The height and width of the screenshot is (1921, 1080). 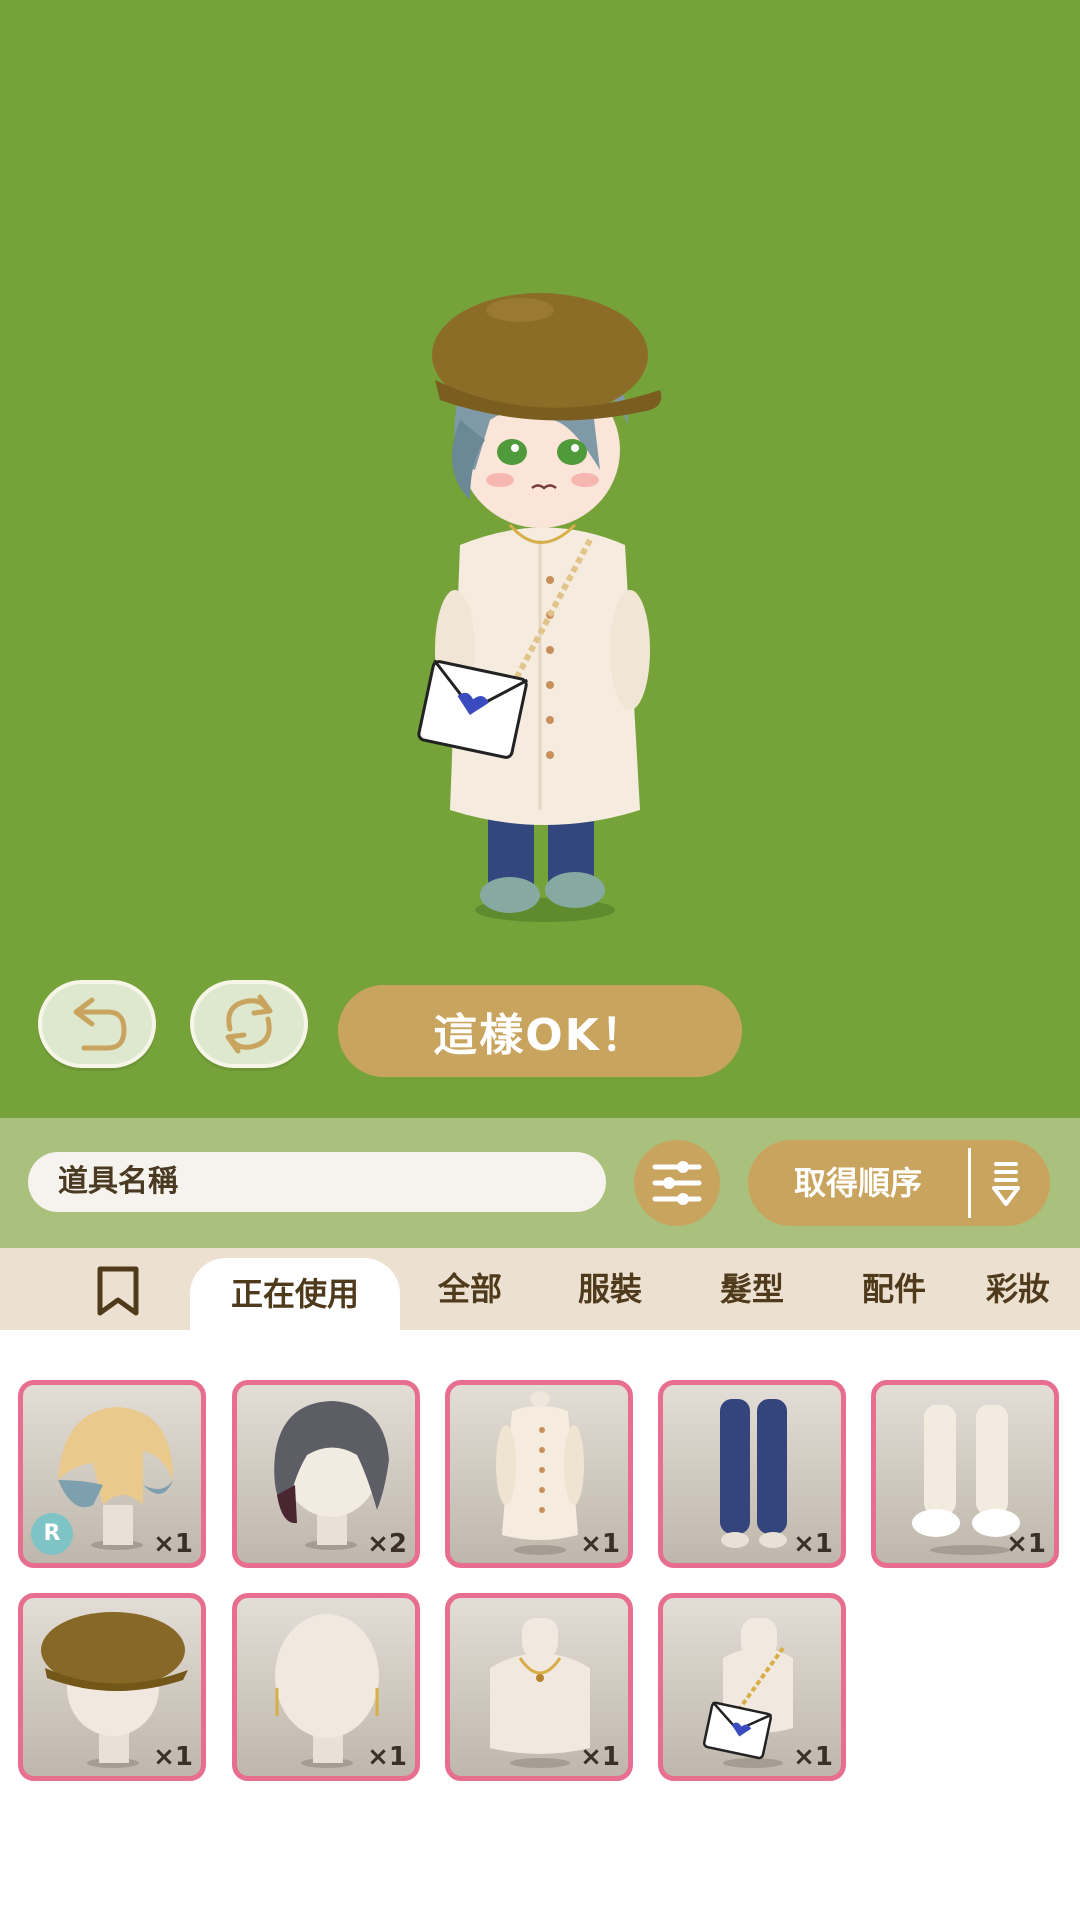 I want to click on filter-button, so click(x=677, y=1183).